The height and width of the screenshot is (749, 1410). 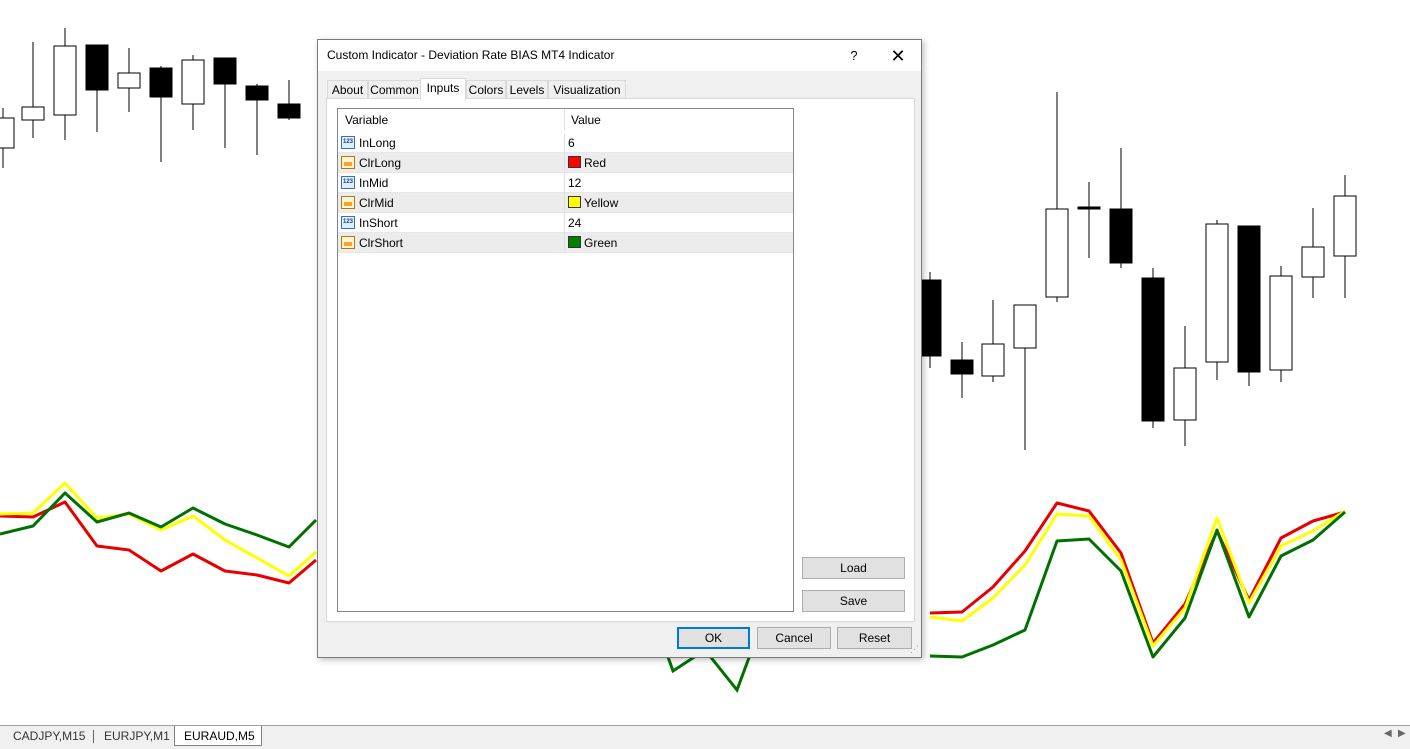 I want to click on table-row: 123 InLong 6, so click(x=565, y=143).